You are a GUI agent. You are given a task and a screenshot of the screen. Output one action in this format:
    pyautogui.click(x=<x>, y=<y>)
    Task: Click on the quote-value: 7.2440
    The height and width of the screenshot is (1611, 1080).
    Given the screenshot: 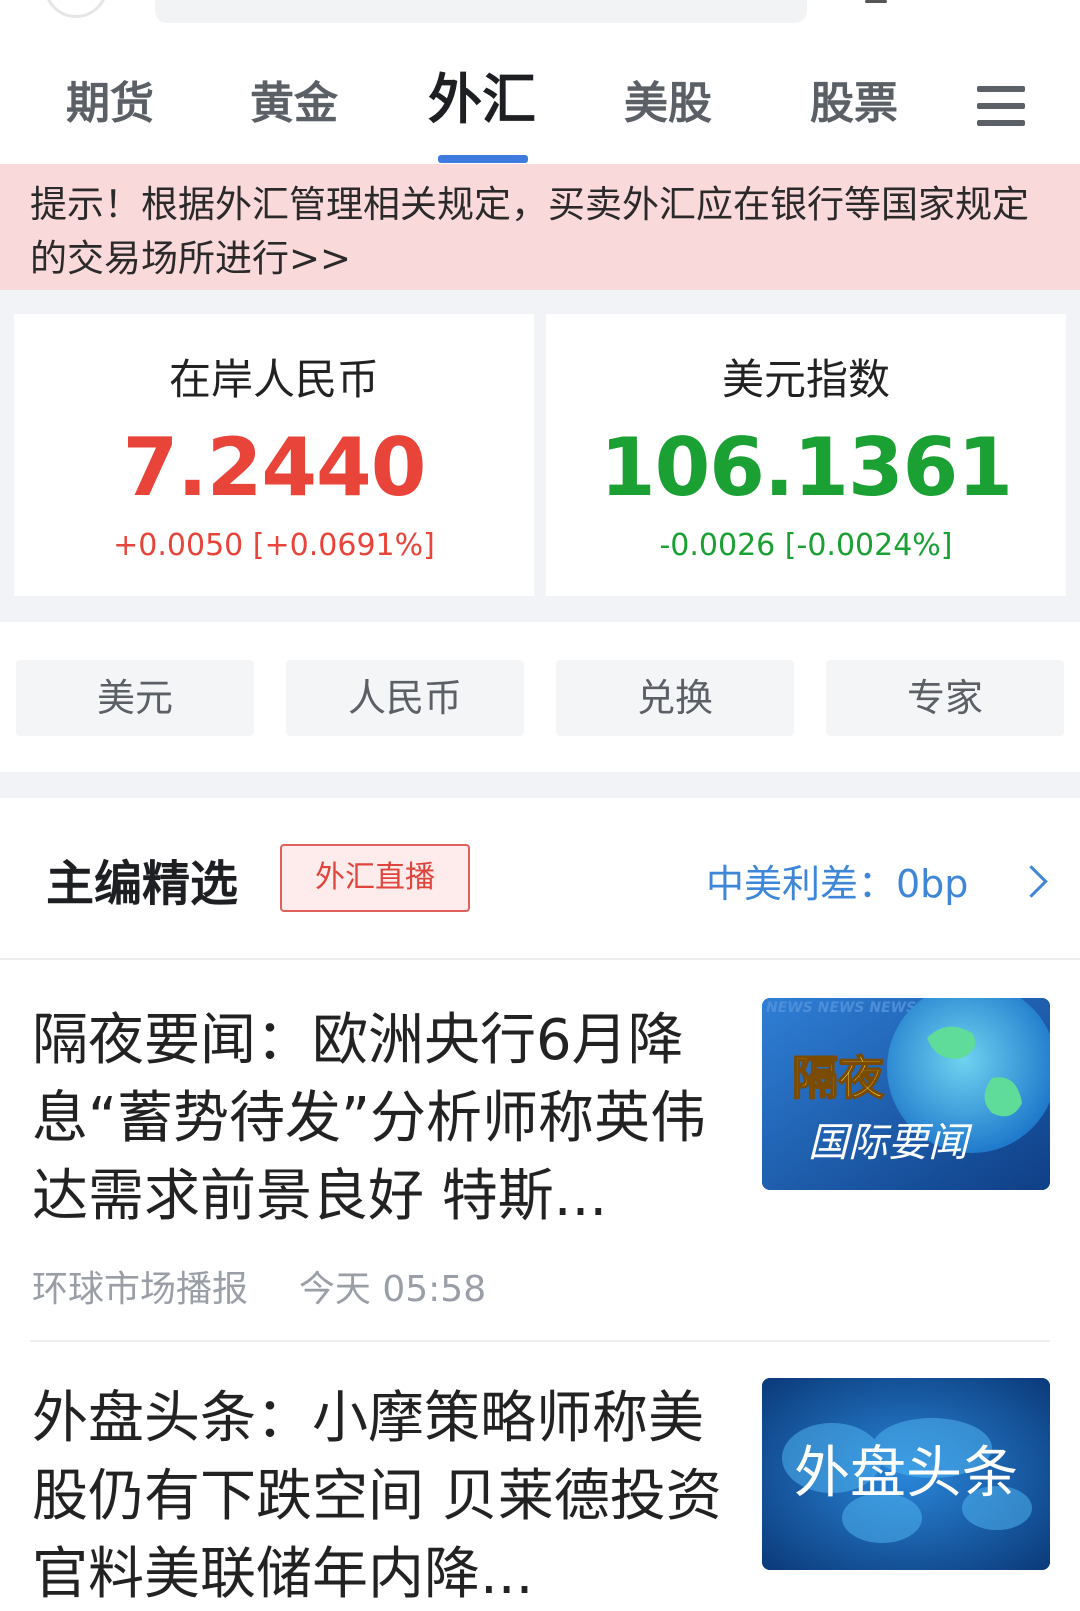 What is the action you would take?
    pyautogui.click(x=274, y=467)
    